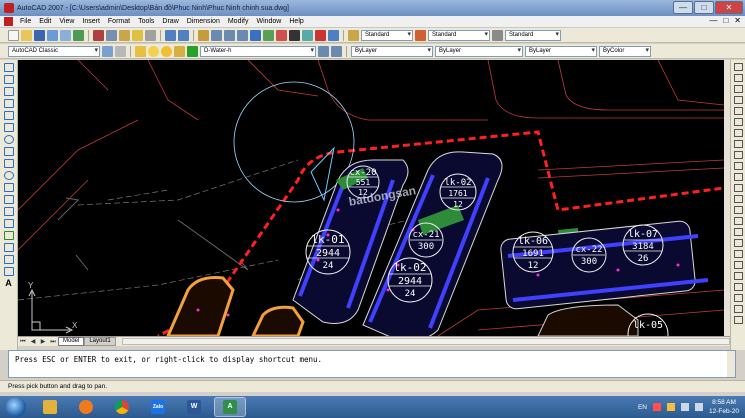 The image size is (745, 418). Describe the element at coordinates (216, 35) in the screenshot. I see `zoom-realtime-icon` at that location.